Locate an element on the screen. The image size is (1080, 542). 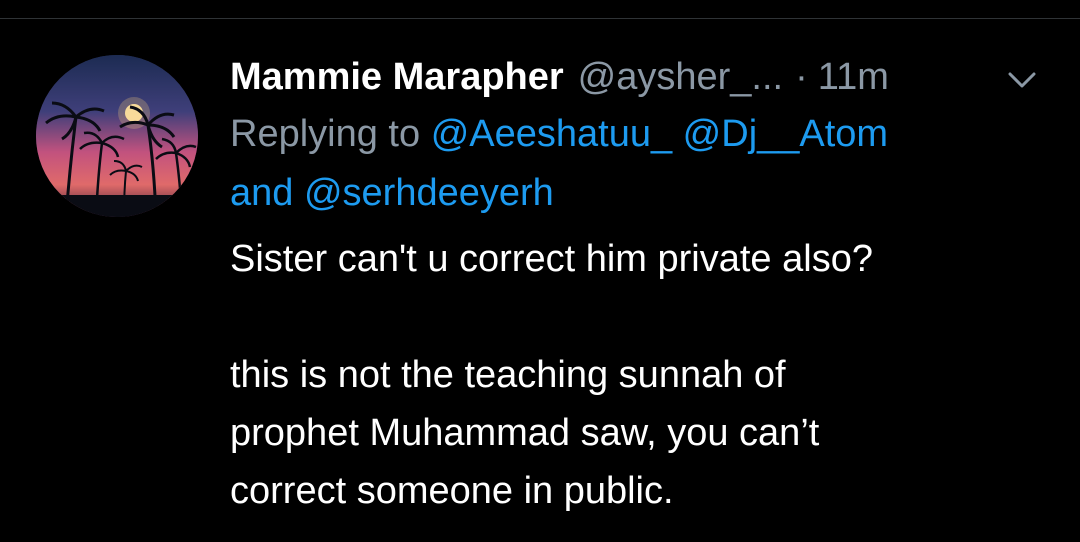
avatar is located at coordinates (117, 136).